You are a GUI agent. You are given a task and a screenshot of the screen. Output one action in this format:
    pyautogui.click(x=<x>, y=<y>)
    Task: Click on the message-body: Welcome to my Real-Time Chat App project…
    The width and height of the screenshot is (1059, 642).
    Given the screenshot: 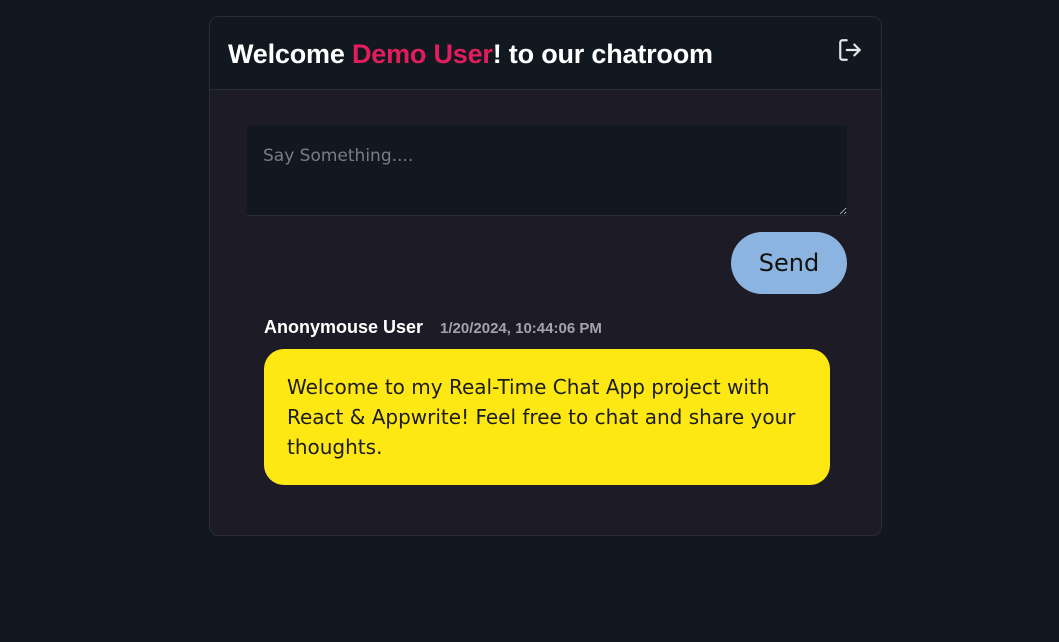 What is the action you would take?
    pyautogui.click(x=547, y=417)
    